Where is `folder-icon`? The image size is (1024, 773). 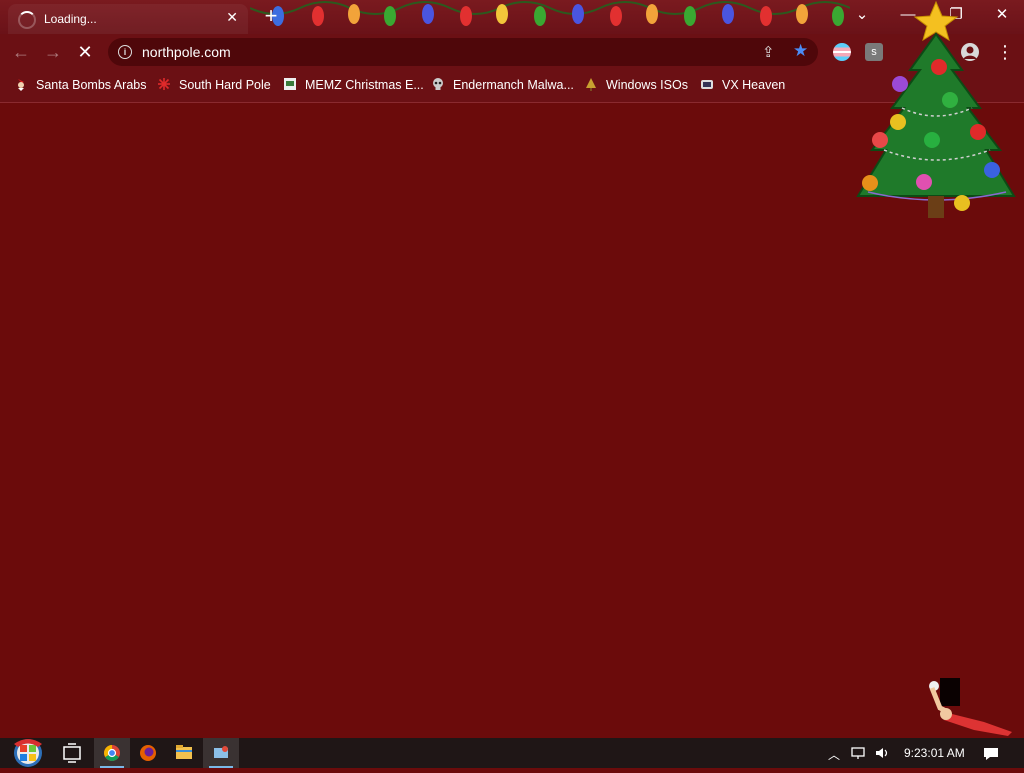 folder-icon is located at coordinates (184, 752).